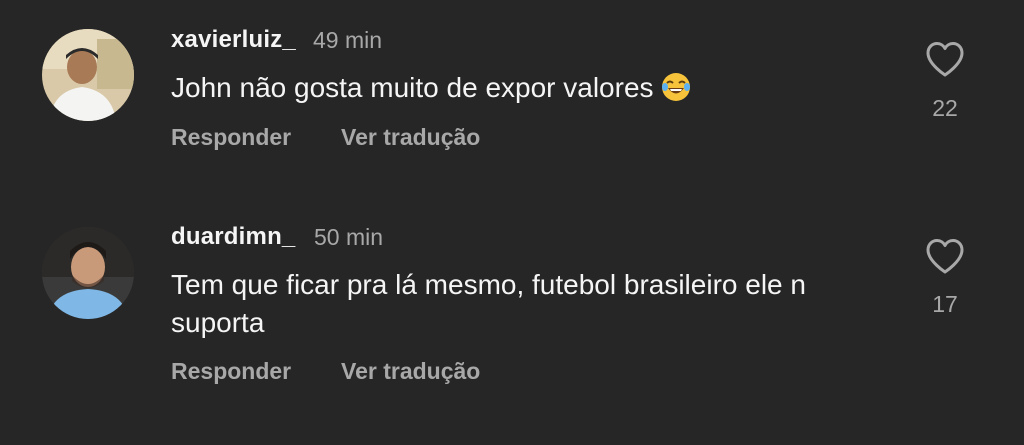  I want to click on timestamp: 49 min, so click(348, 40).